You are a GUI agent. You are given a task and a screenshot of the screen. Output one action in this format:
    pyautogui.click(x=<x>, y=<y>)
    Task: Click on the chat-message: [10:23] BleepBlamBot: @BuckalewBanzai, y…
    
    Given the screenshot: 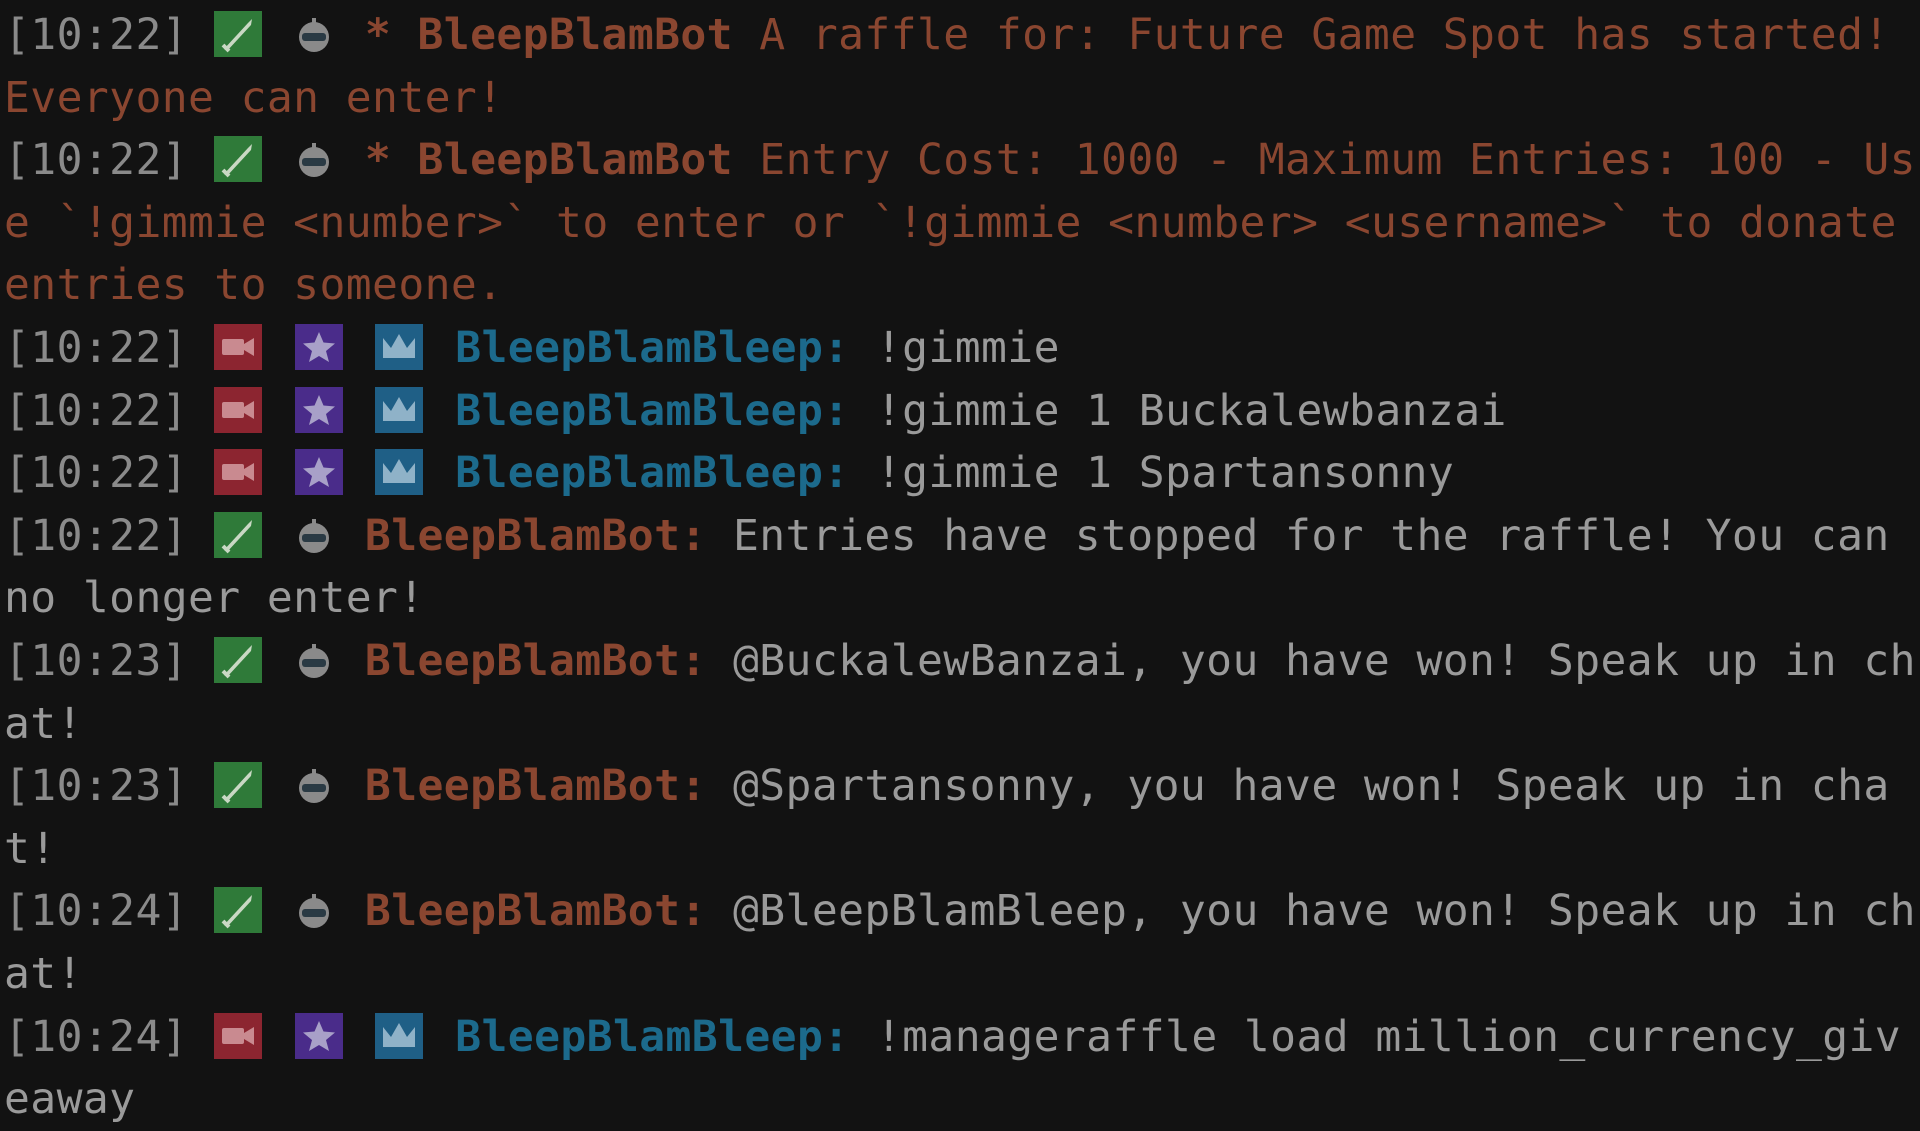 What is the action you would take?
    pyautogui.click(x=962, y=692)
    